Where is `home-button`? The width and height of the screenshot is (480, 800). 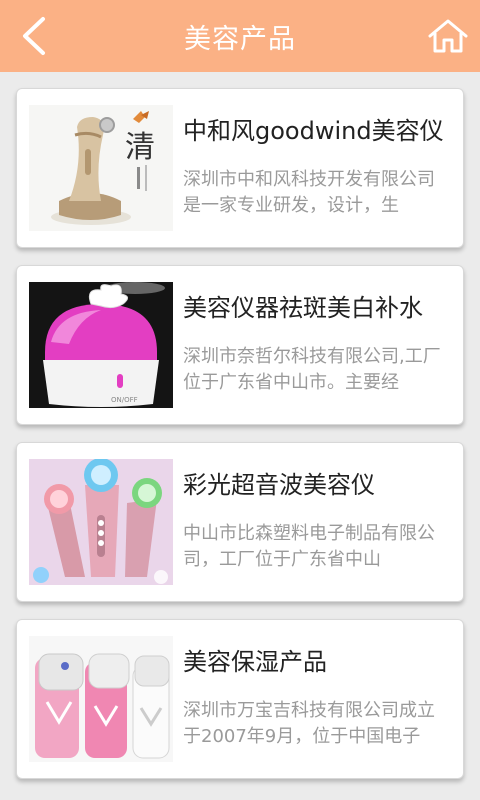
home-button is located at coordinates (448, 36).